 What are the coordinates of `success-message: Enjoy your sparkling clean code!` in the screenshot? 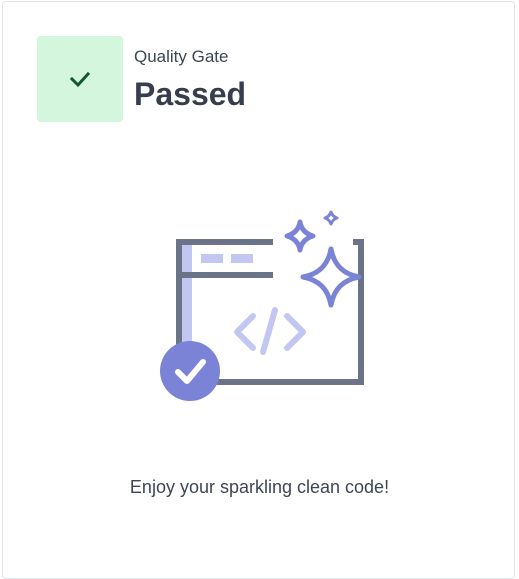 It's located at (259, 487).